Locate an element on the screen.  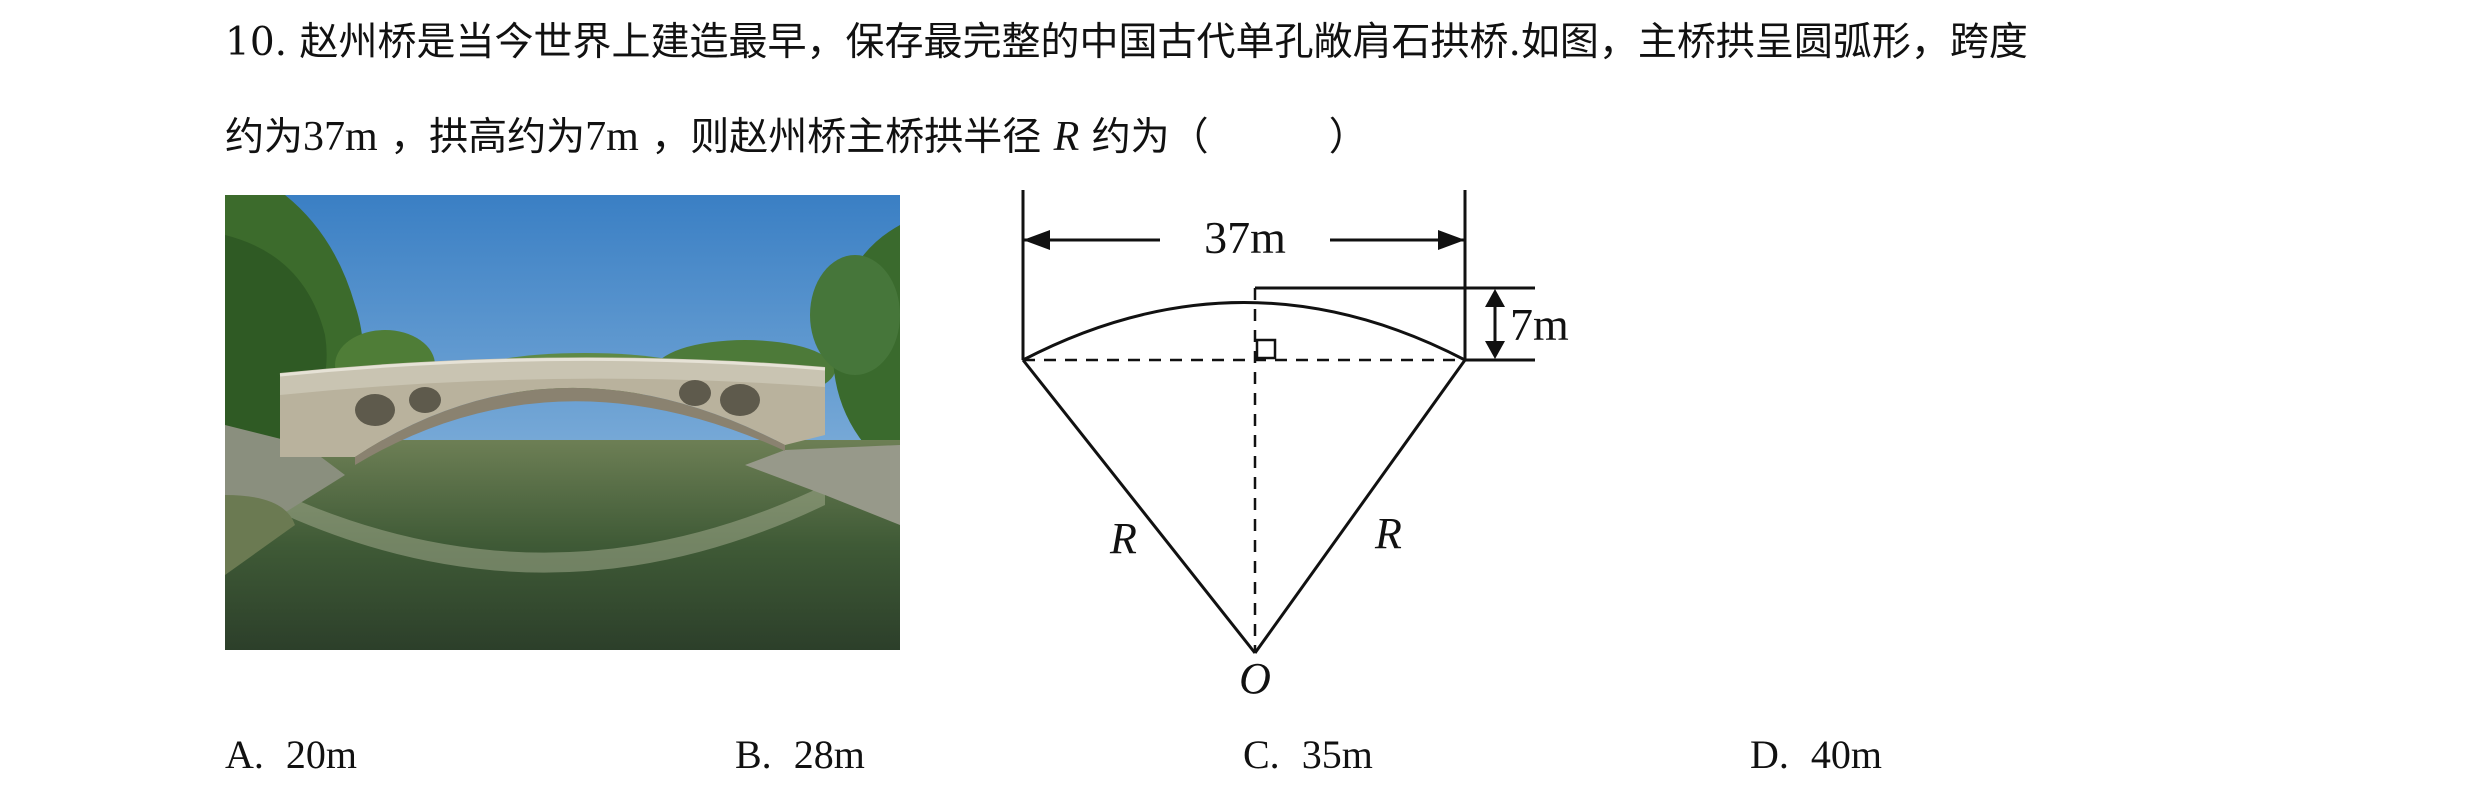
option-a-value: 20m is located at coordinates (321, 754).